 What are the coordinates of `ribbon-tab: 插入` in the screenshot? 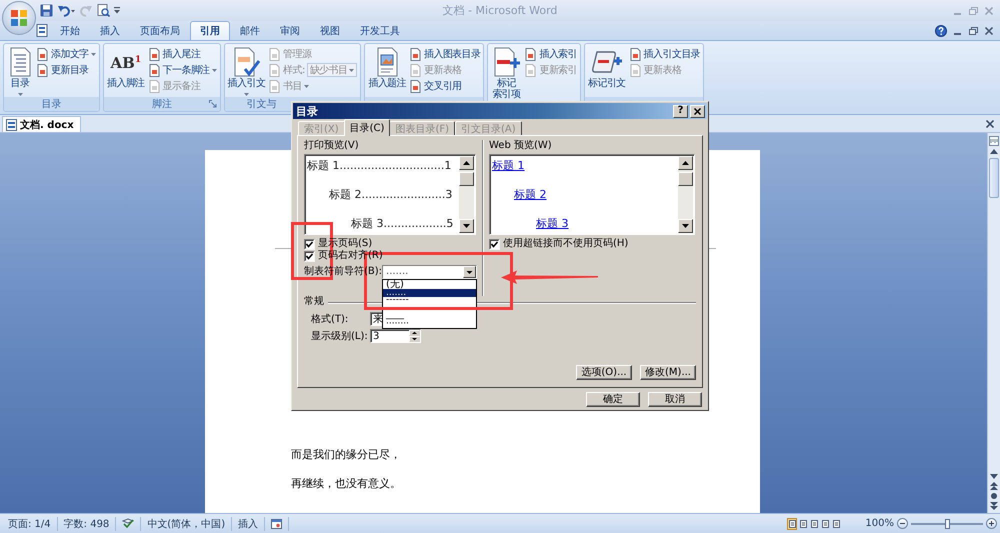 It's located at (110, 30).